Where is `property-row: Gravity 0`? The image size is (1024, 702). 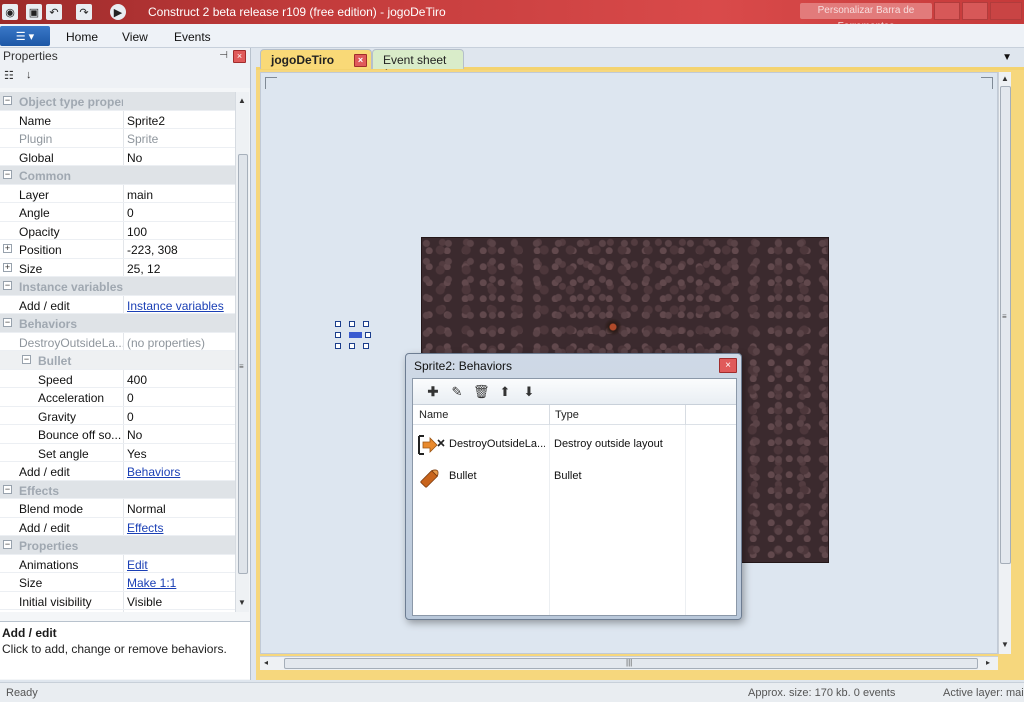 property-row: Gravity 0 is located at coordinates (117, 415).